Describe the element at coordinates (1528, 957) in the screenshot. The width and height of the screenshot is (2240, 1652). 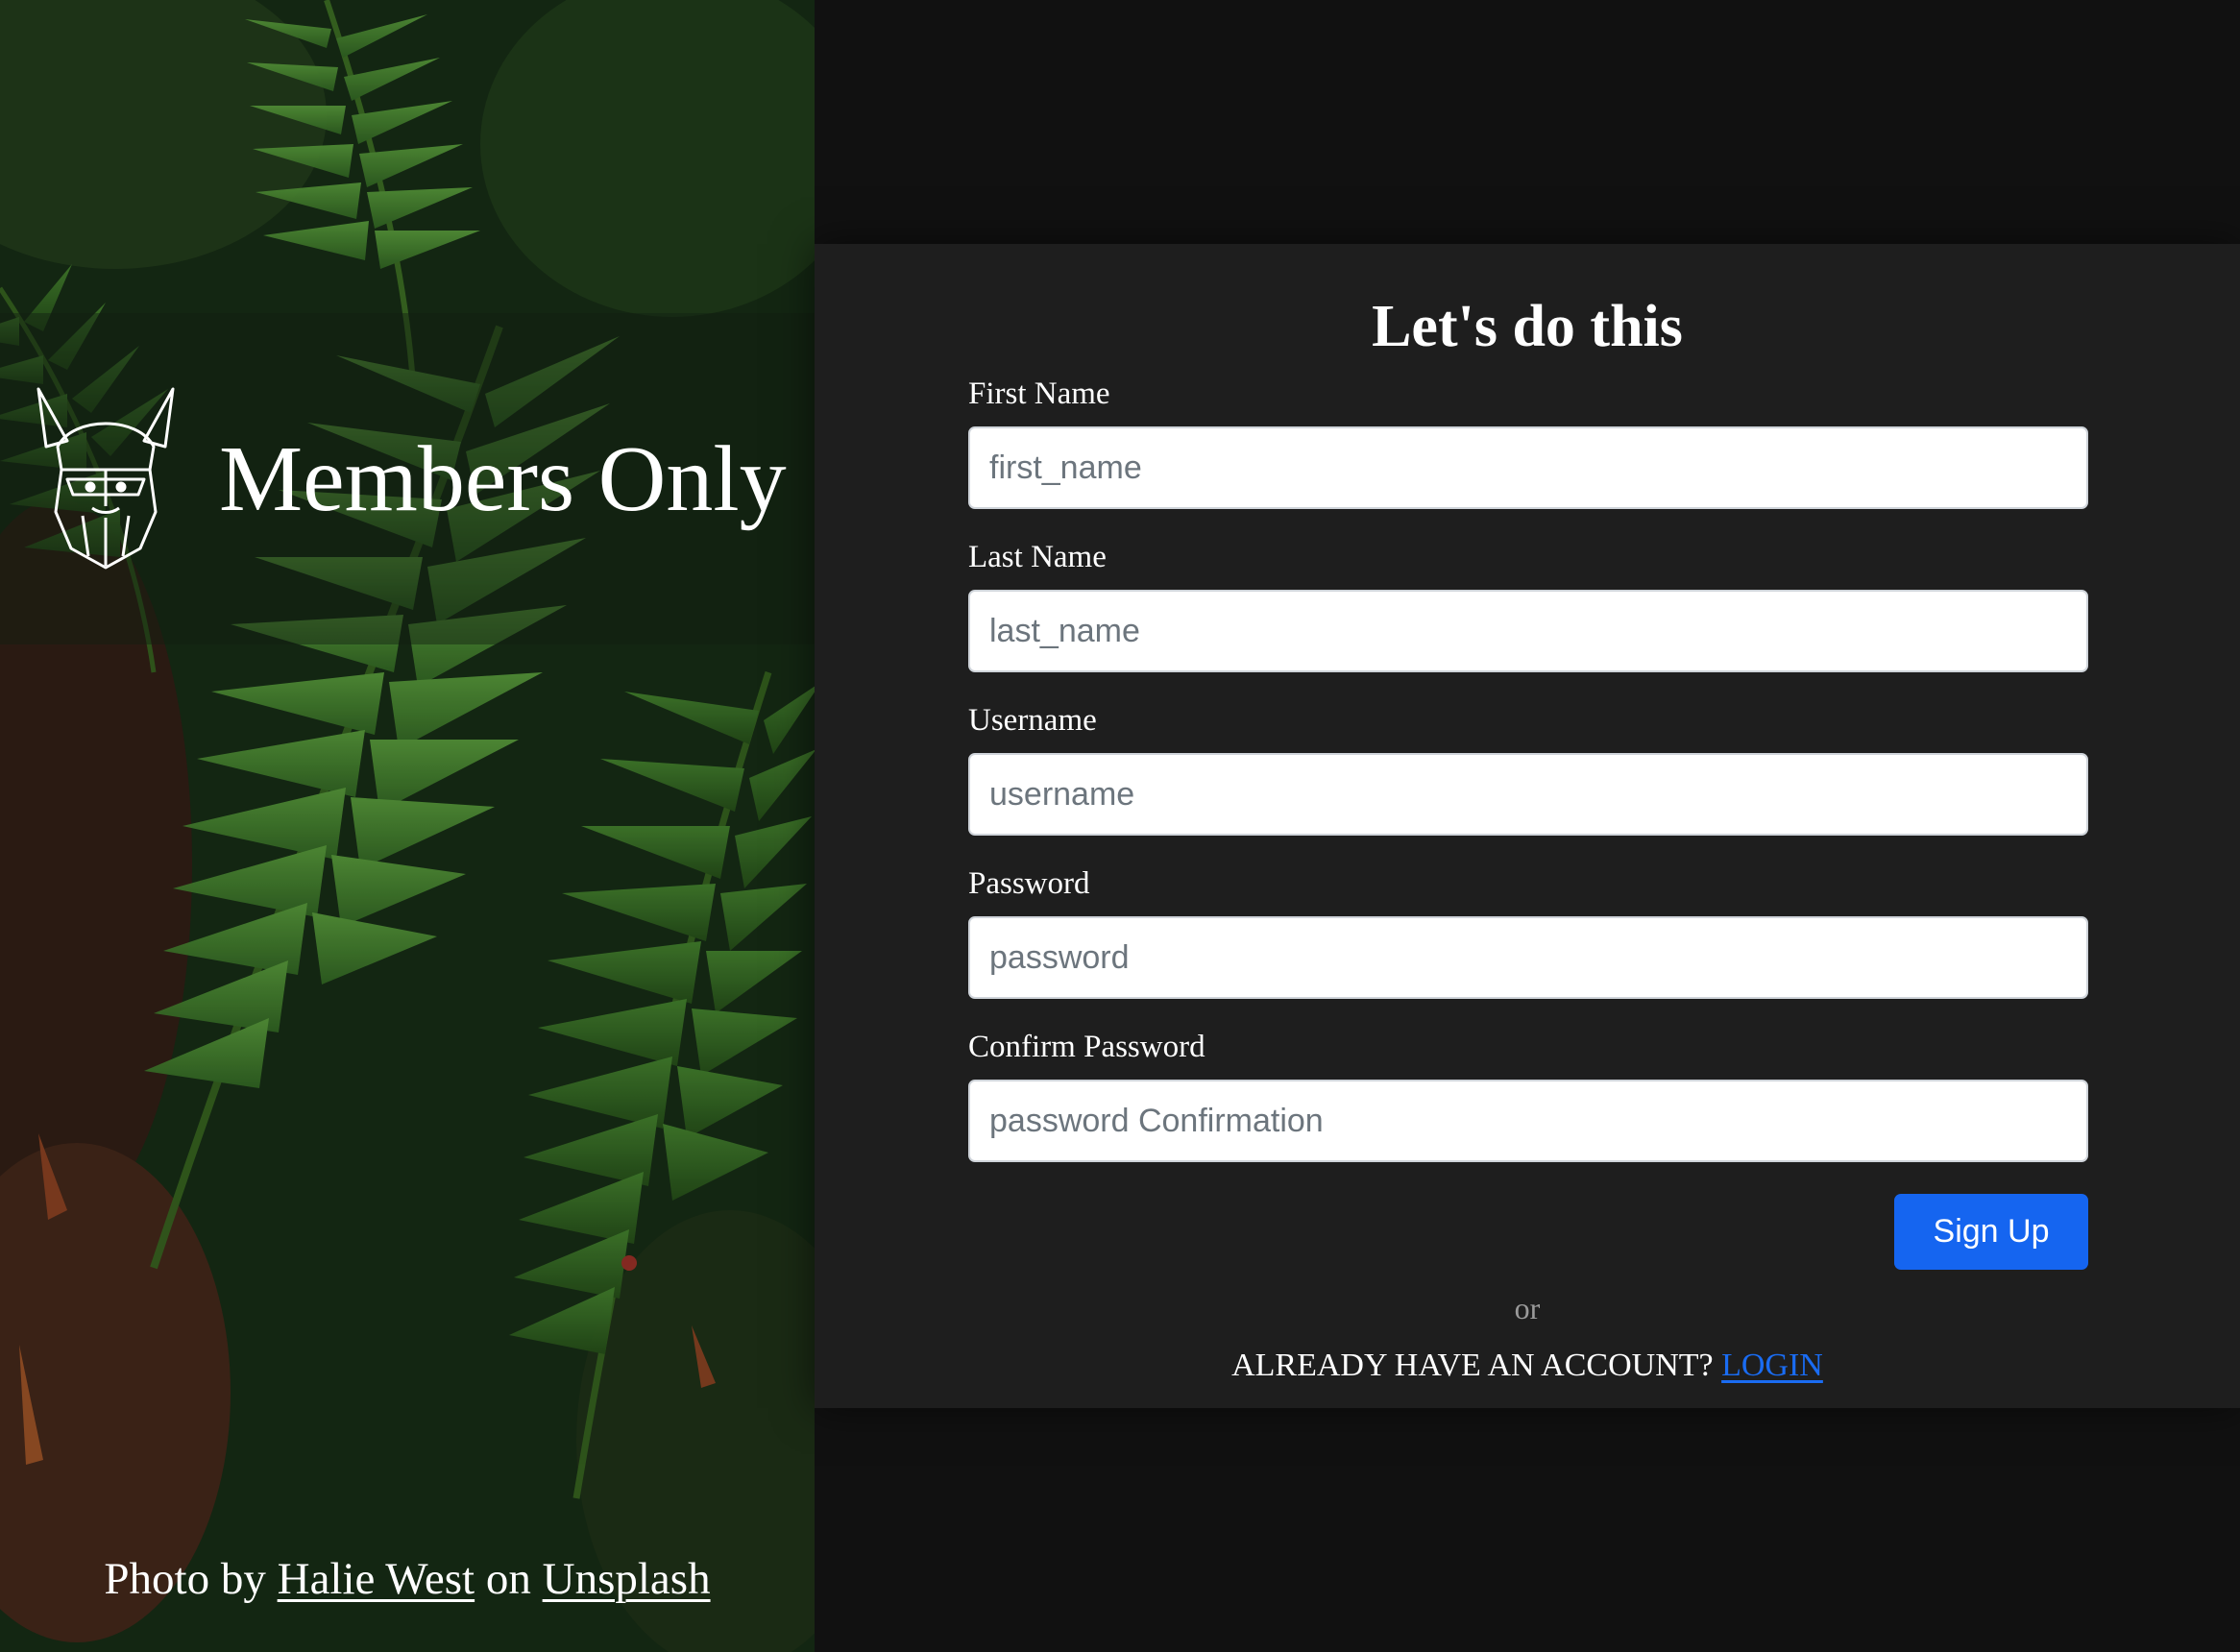
I see `password-input` at that location.